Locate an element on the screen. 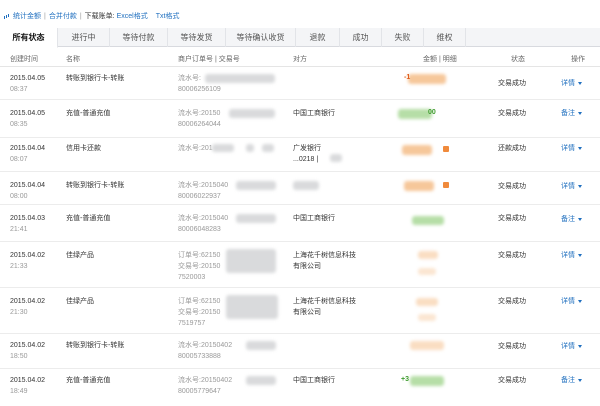  col-op: 操作 is located at coordinates (578, 59).